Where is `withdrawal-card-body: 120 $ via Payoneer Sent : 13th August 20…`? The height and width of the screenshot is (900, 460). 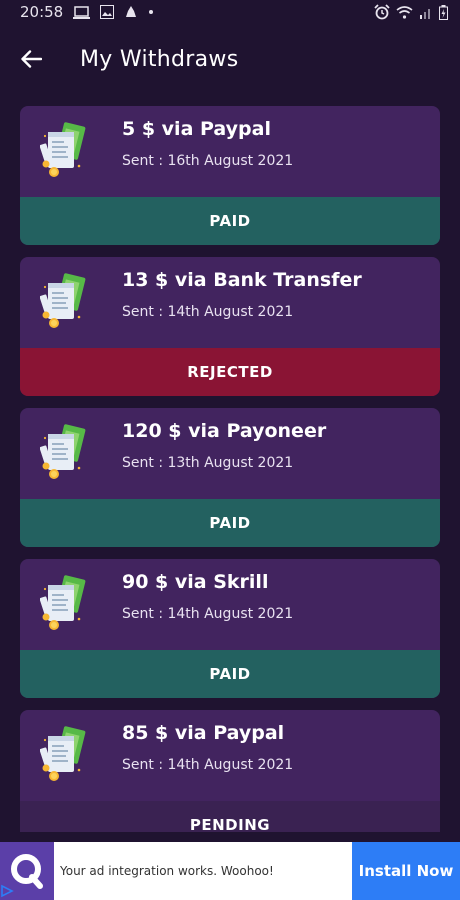 withdrawal-card-body: 120 $ via Payoneer Sent : 13th August 20… is located at coordinates (230, 453).